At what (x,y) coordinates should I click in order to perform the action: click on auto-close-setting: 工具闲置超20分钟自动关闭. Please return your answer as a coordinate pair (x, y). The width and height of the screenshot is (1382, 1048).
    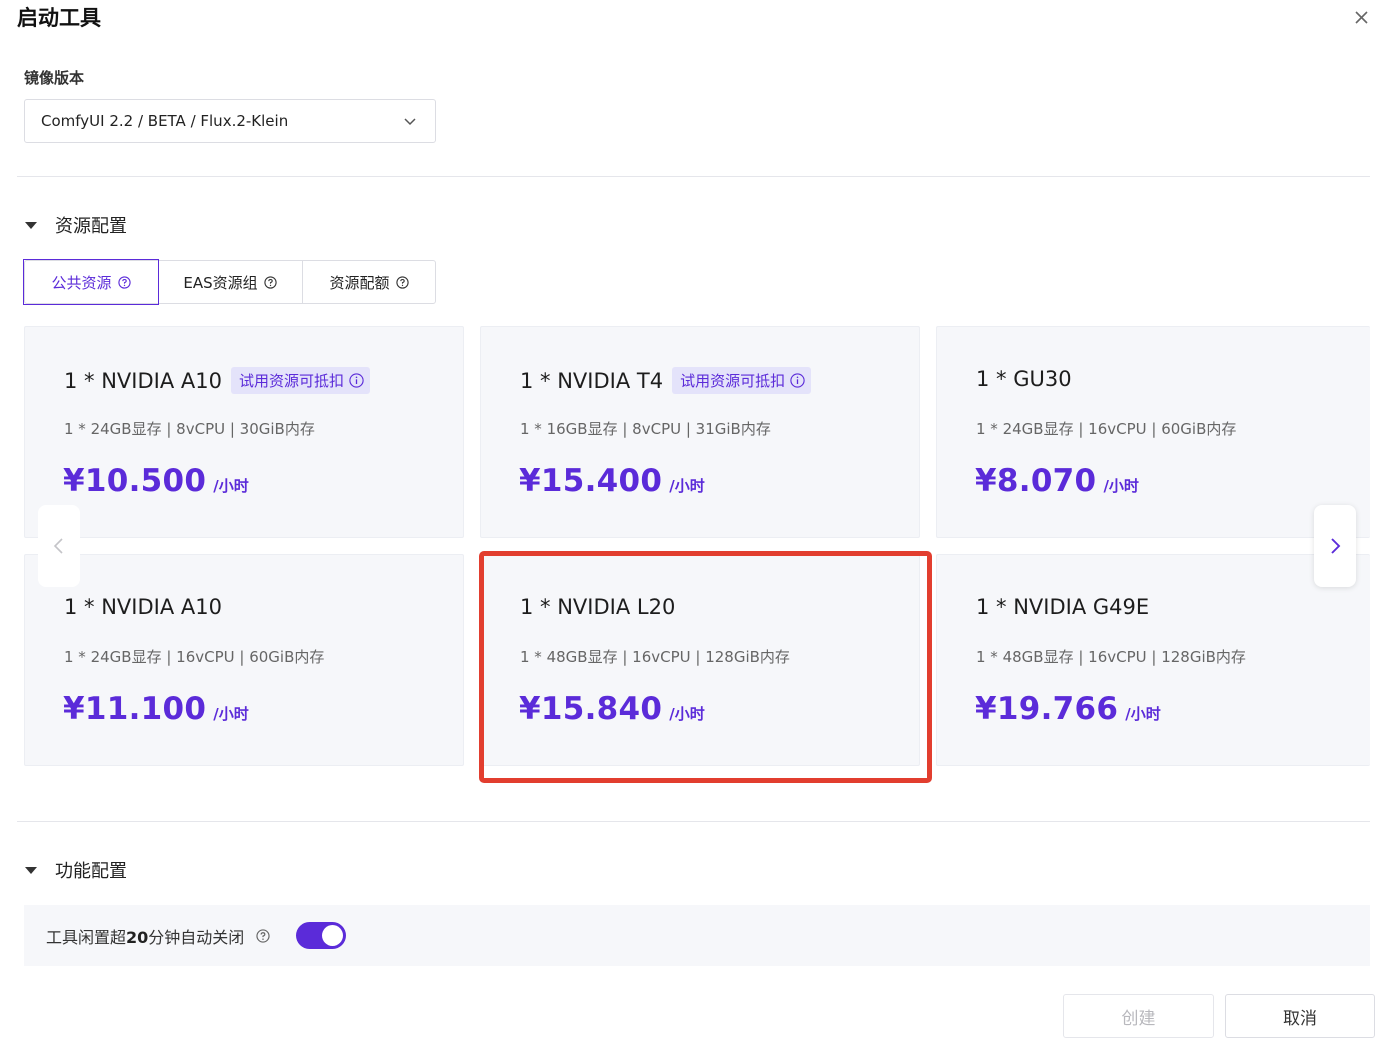
    Looking at the image, I should click on (697, 935).